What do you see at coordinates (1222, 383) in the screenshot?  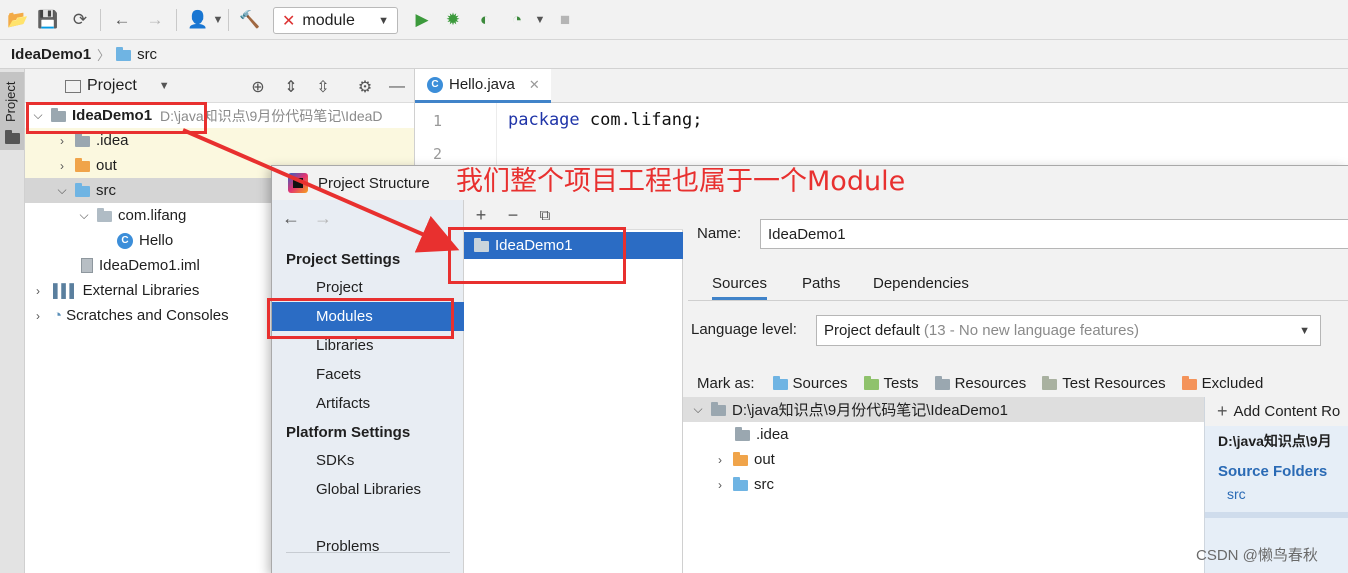 I see `mark-excluded-button: Excluded` at bounding box center [1222, 383].